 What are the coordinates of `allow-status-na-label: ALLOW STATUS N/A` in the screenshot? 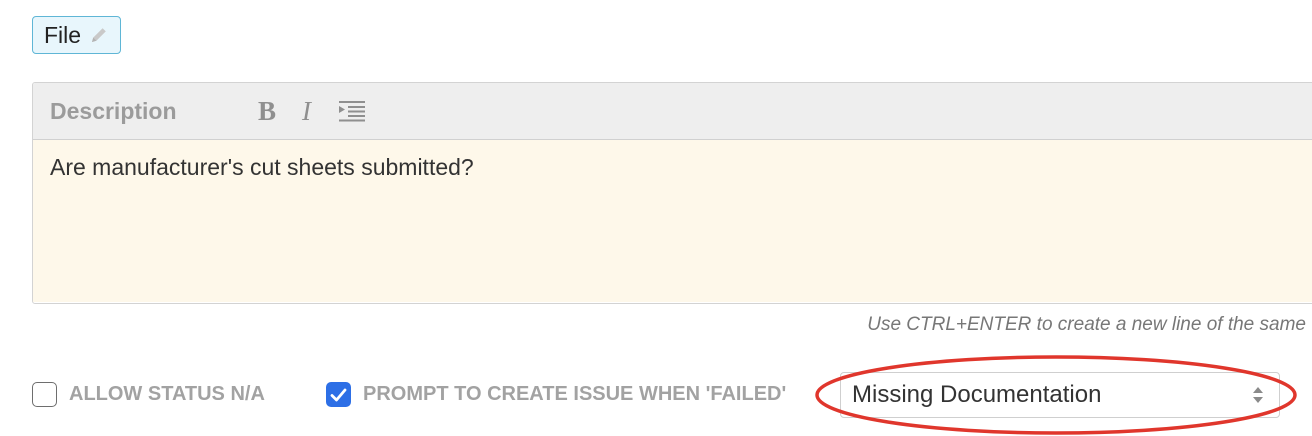 It's located at (167, 394).